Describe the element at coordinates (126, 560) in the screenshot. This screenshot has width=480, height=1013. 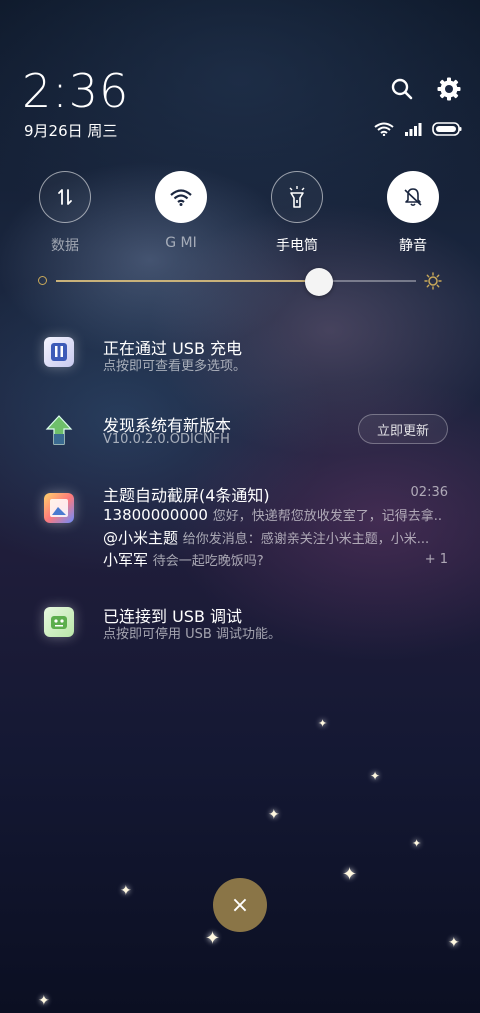
I see `message-sender: 小军军` at that location.